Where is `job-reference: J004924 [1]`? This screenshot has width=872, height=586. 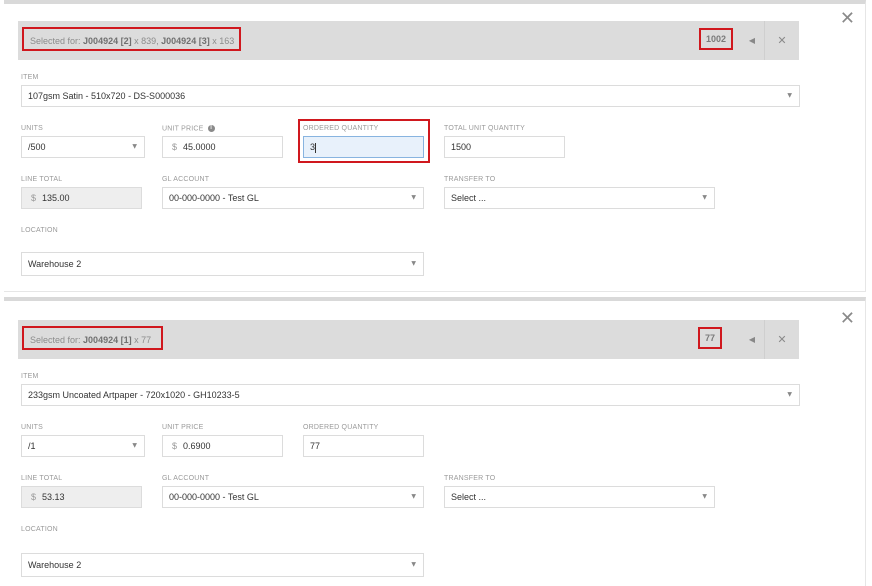
job-reference: J004924 [1] is located at coordinates (107, 340).